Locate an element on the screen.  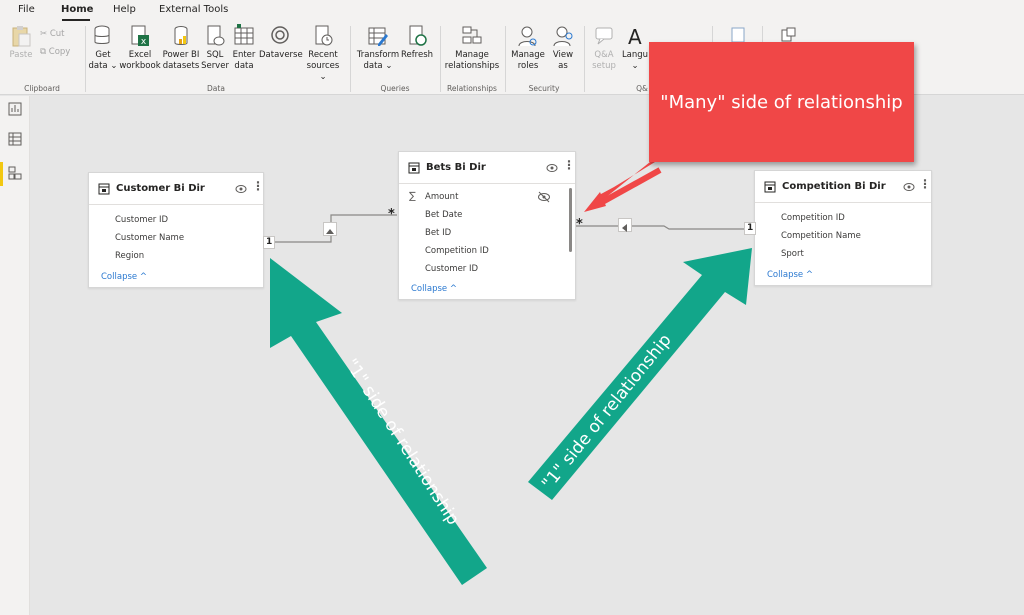
sql-server-icon is located at coordinates (216, 35).